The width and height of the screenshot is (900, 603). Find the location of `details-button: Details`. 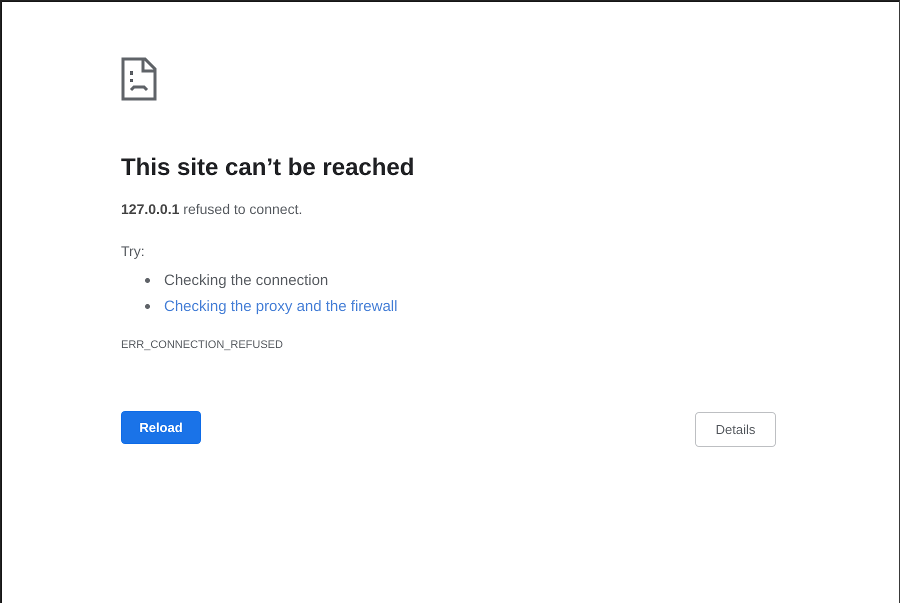

details-button: Details is located at coordinates (735, 429).